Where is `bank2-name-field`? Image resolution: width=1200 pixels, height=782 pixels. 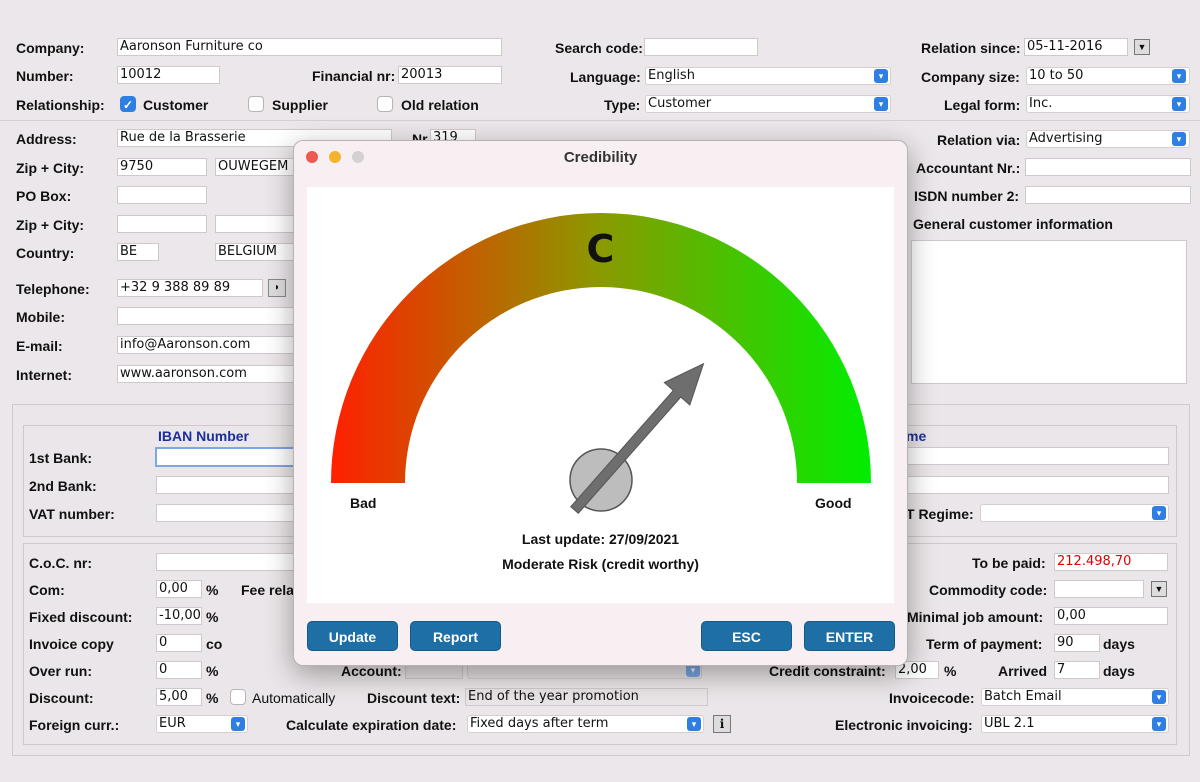 bank2-name-field is located at coordinates (1037, 485).